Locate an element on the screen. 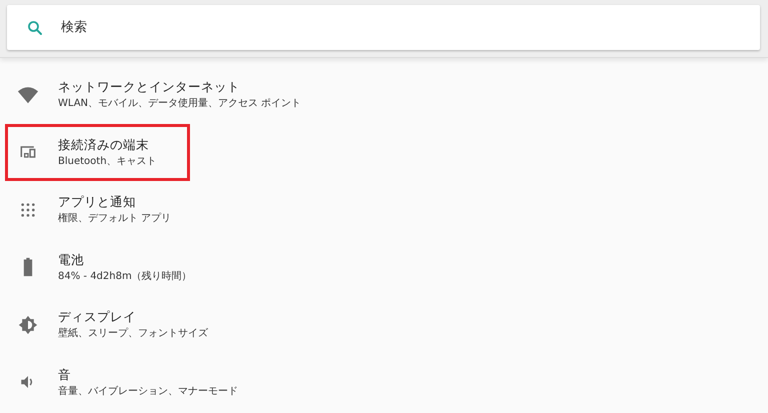 Image resolution: width=768 pixels, height=413 pixels. settings-item: 接続済みの端末 Bluetooth、キャスト is located at coordinates (97, 152).